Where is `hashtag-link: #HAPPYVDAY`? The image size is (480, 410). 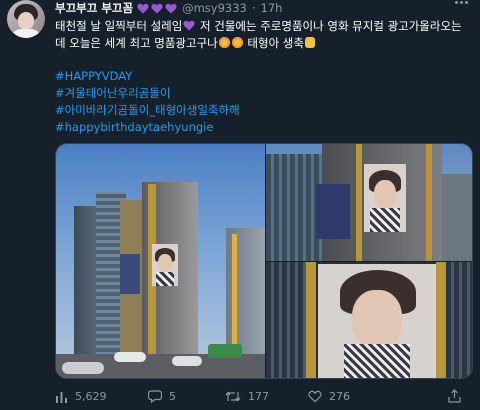 hashtag-link: #HAPPYVDAY is located at coordinates (147, 76).